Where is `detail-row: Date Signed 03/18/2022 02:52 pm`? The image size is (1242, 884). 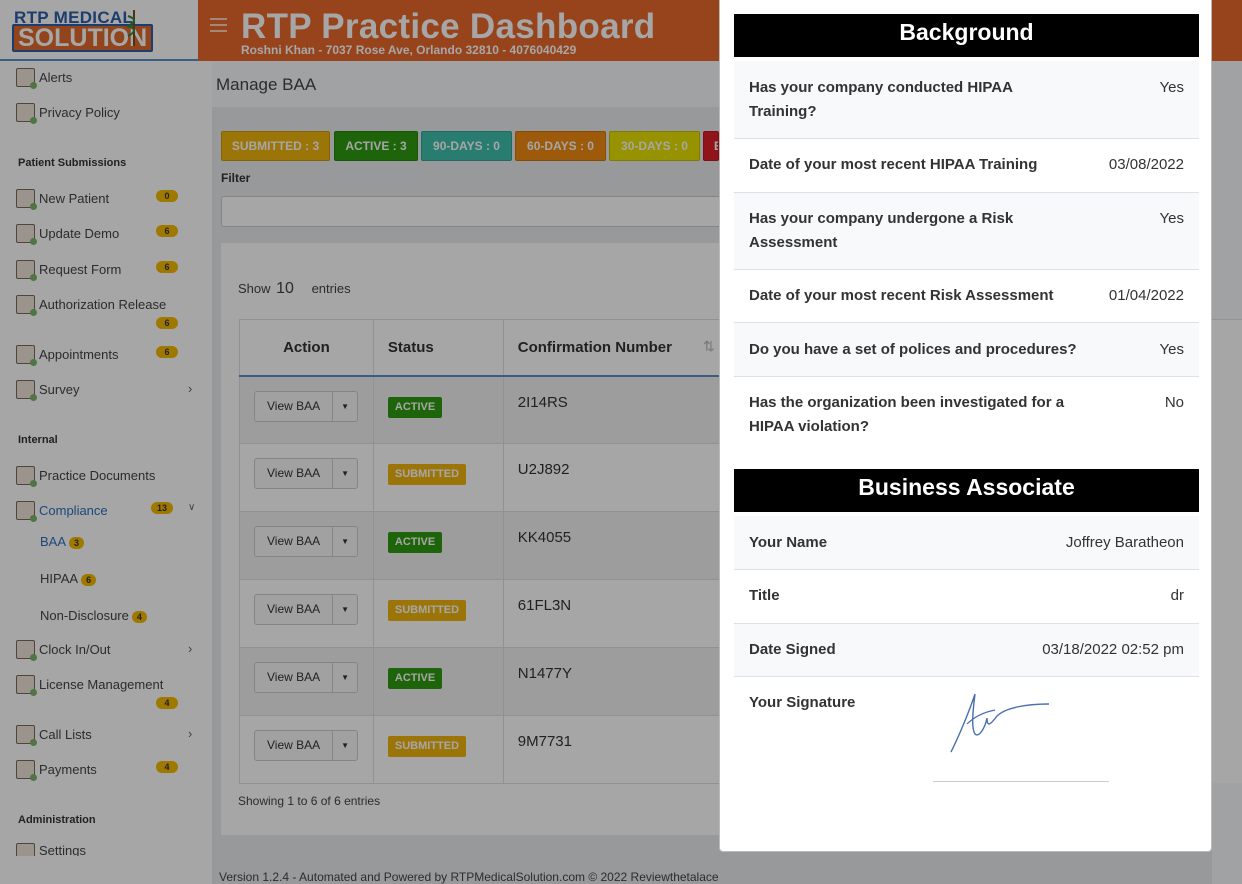 detail-row: Date Signed 03/18/2022 02:52 pm is located at coordinates (966, 650).